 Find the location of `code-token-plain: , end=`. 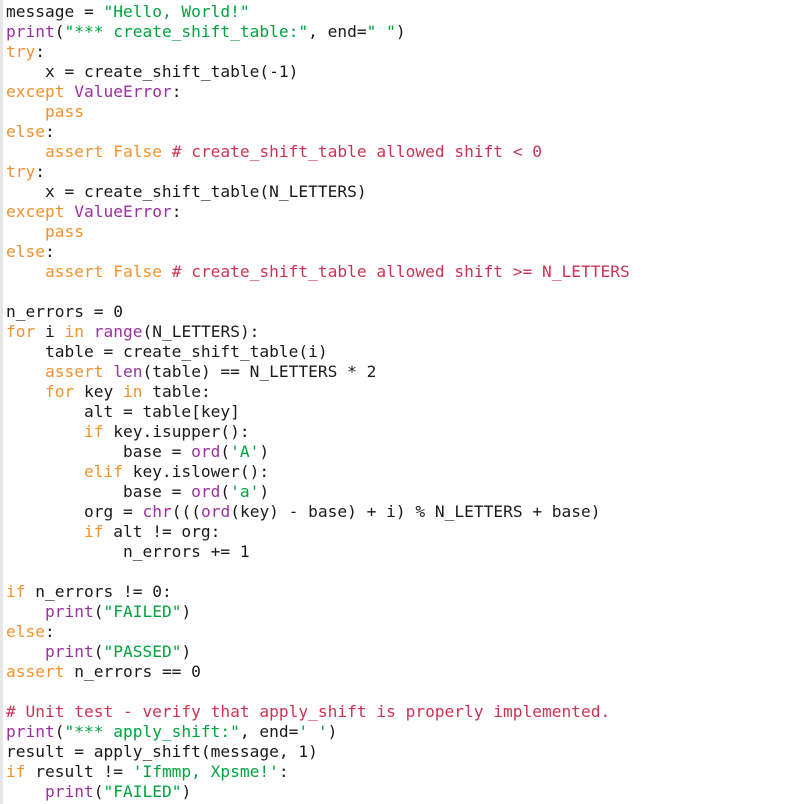

code-token-plain: , end= is located at coordinates (269, 731).